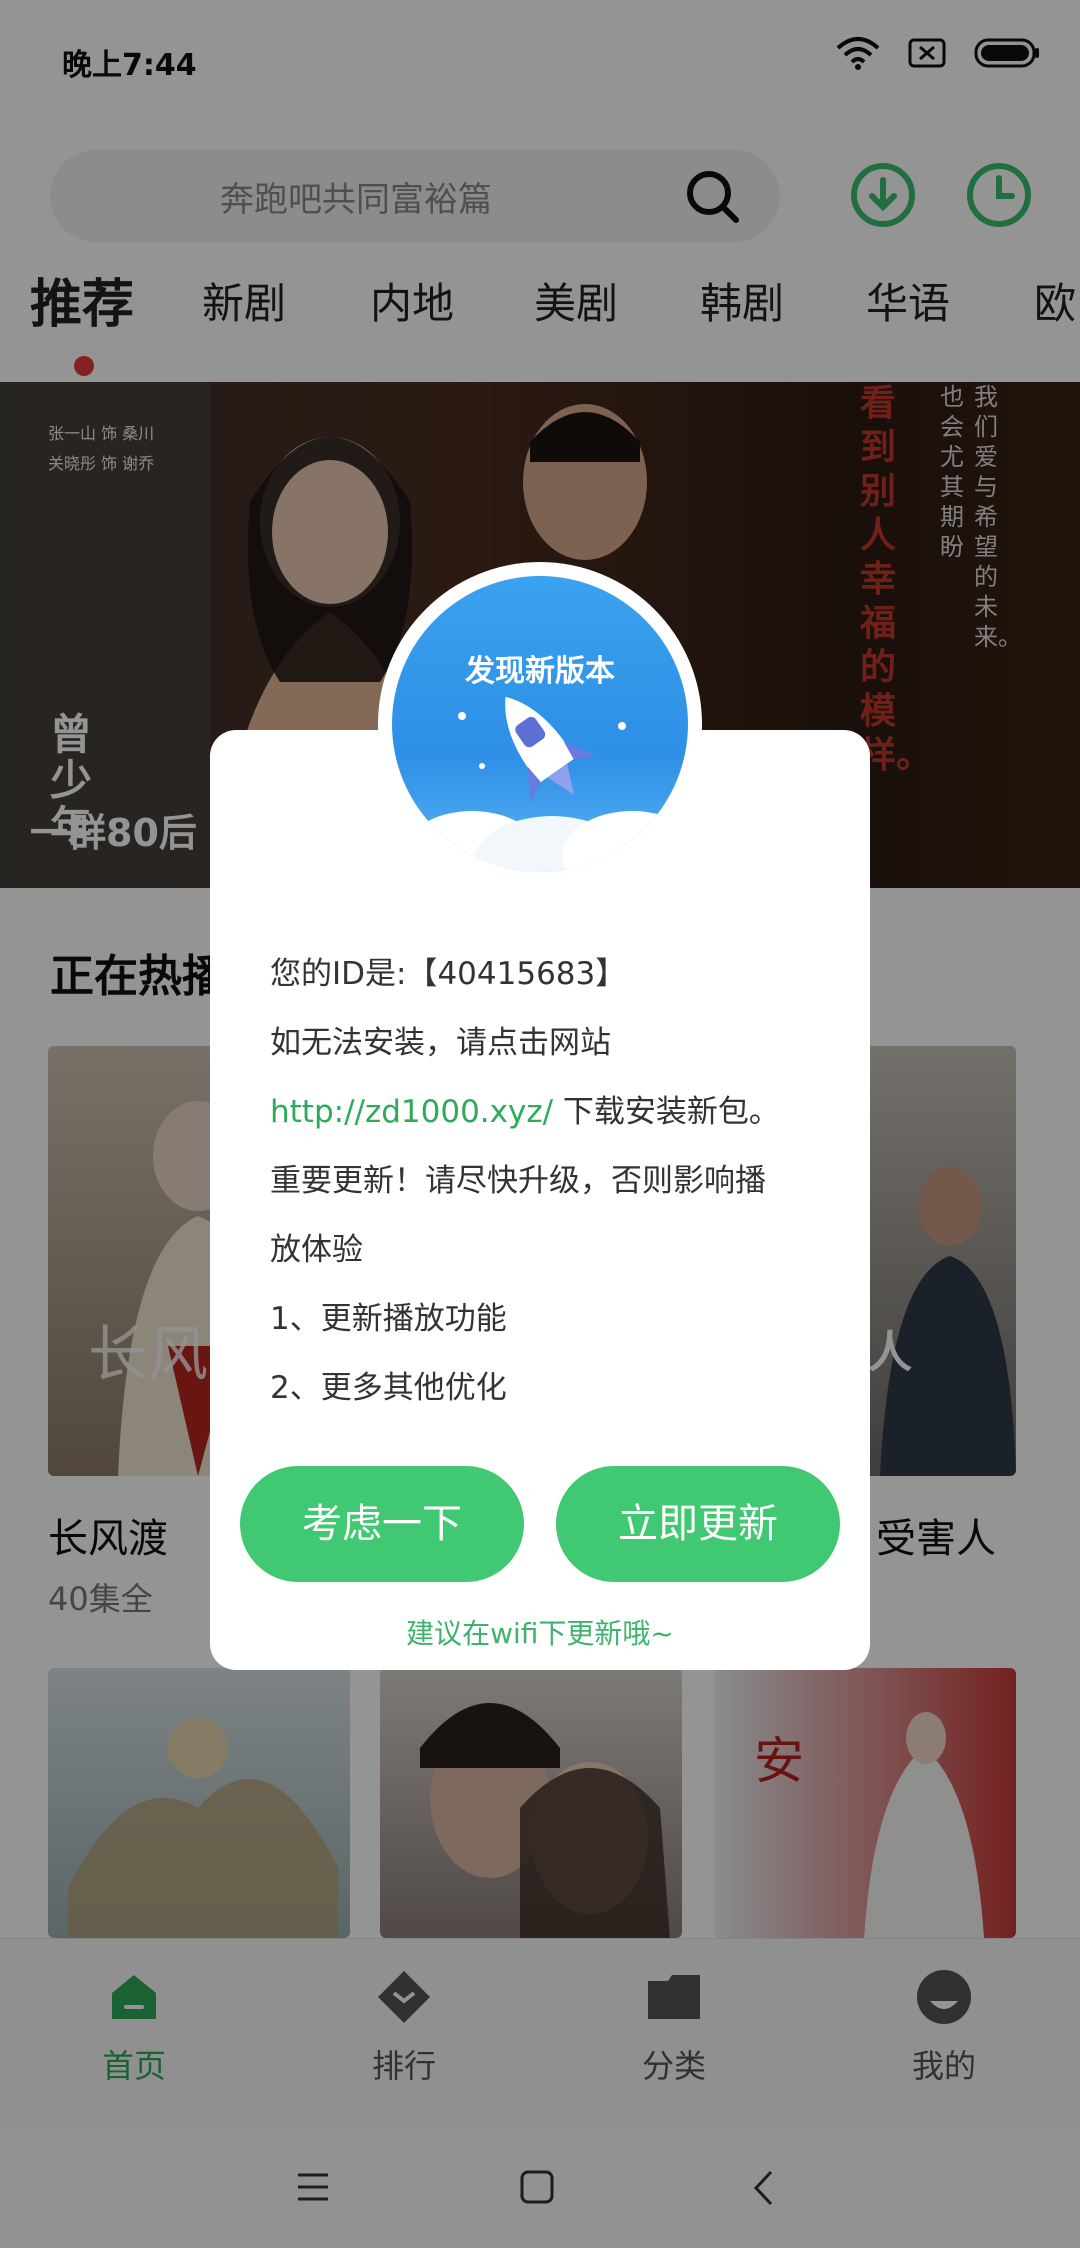 The width and height of the screenshot is (1080, 2248). What do you see at coordinates (388, 1319) in the screenshot?
I see `update-item-1: 1、更新播放功能` at bounding box center [388, 1319].